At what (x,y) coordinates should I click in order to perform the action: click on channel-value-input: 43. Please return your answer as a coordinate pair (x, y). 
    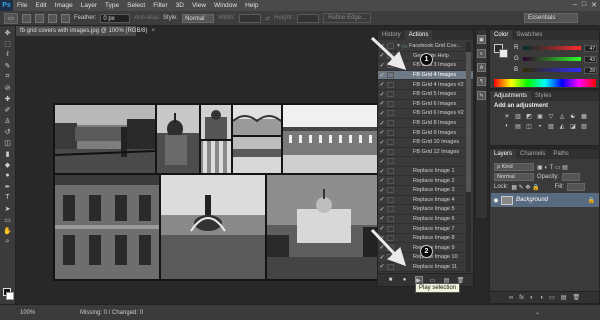
    Looking at the image, I should click on (590, 59).